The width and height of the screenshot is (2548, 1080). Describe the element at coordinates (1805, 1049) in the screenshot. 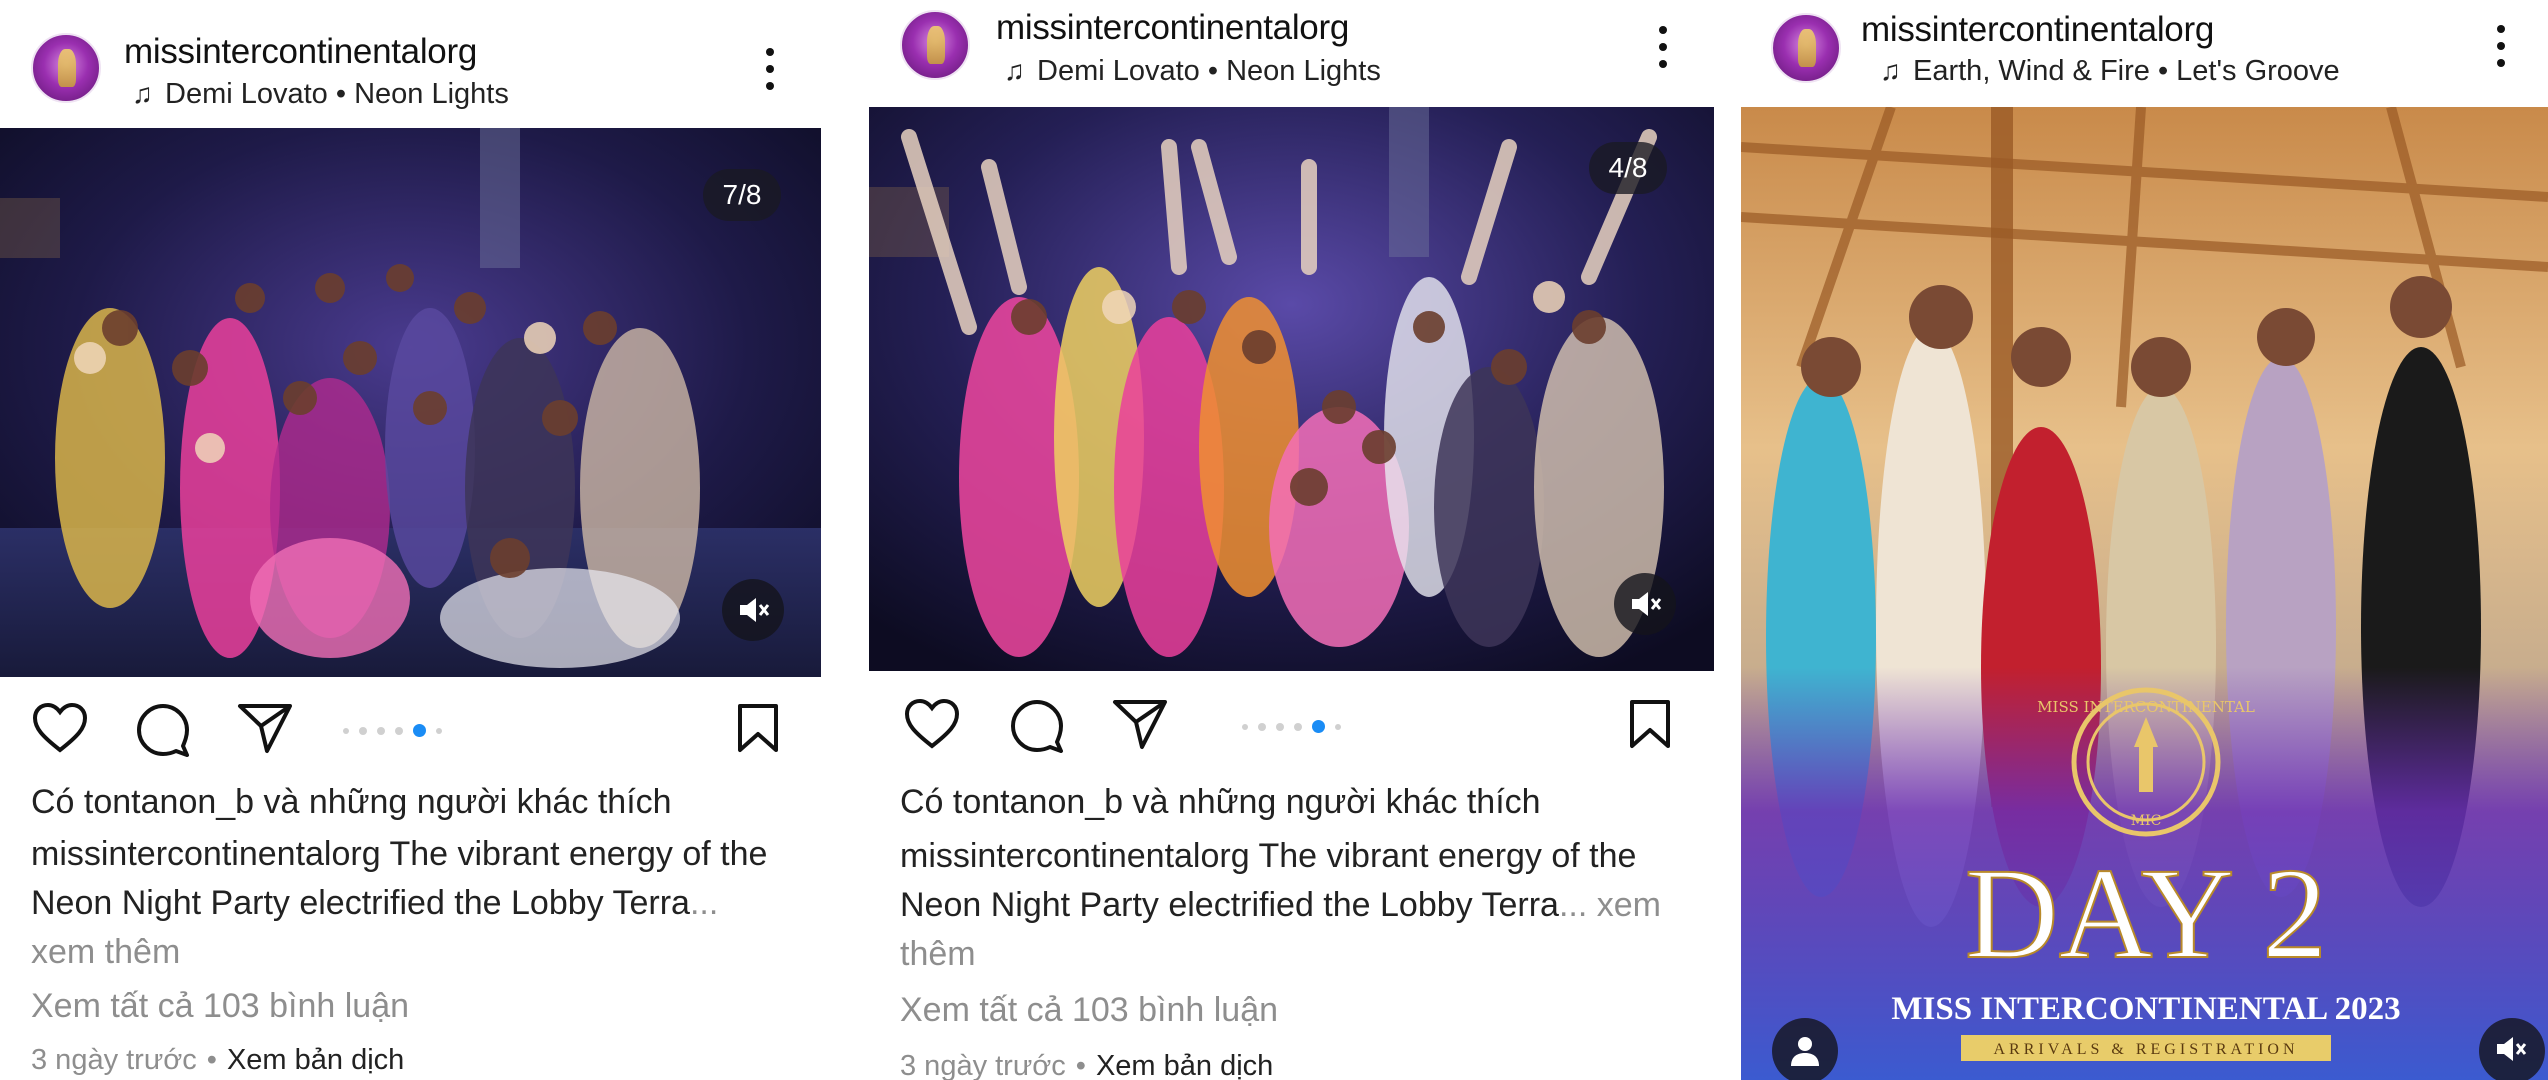

I see `user-tag-icon` at that location.